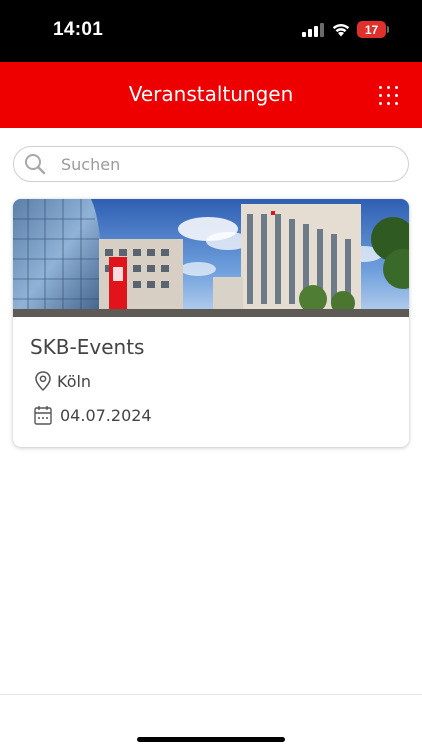 This screenshot has height=750, width=422. I want to click on event-image, so click(211, 258).